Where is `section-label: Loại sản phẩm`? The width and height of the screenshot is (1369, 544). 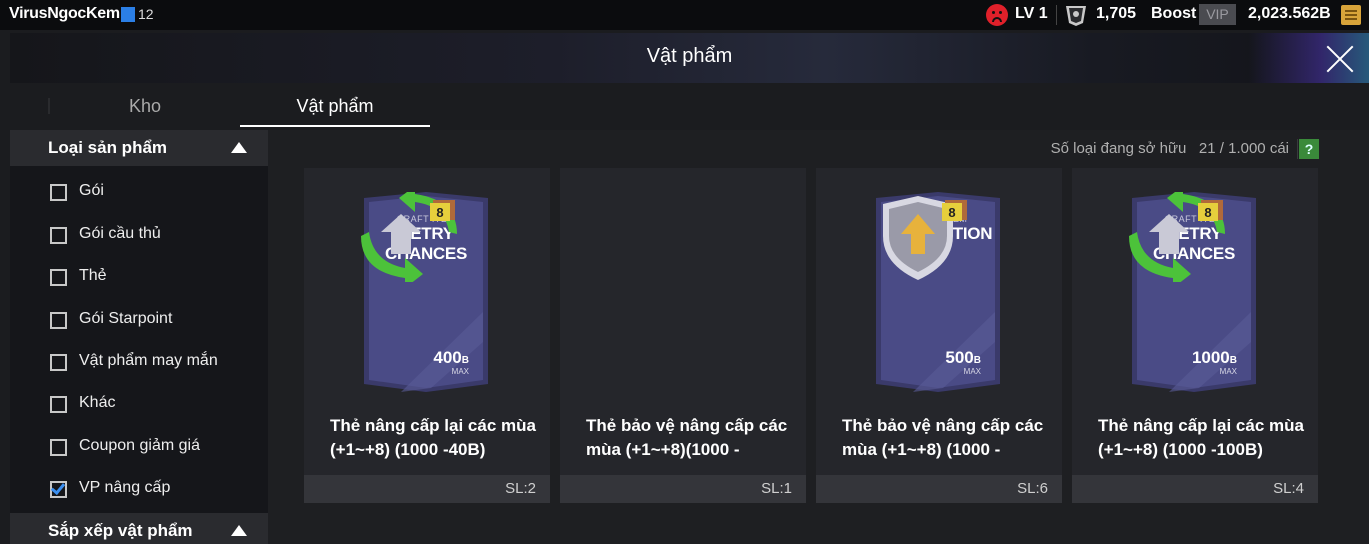
section-label: Loại sản phẩm is located at coordinates (108, 147).